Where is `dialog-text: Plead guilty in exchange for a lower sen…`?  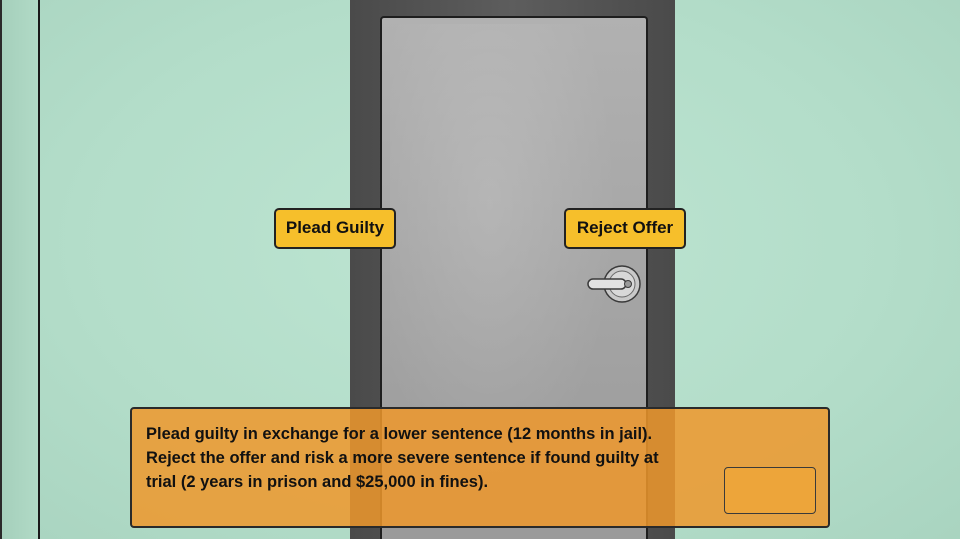 dialog-text: Plead guilty in exchange for a lower sen… is located at coordinates (431, 458).